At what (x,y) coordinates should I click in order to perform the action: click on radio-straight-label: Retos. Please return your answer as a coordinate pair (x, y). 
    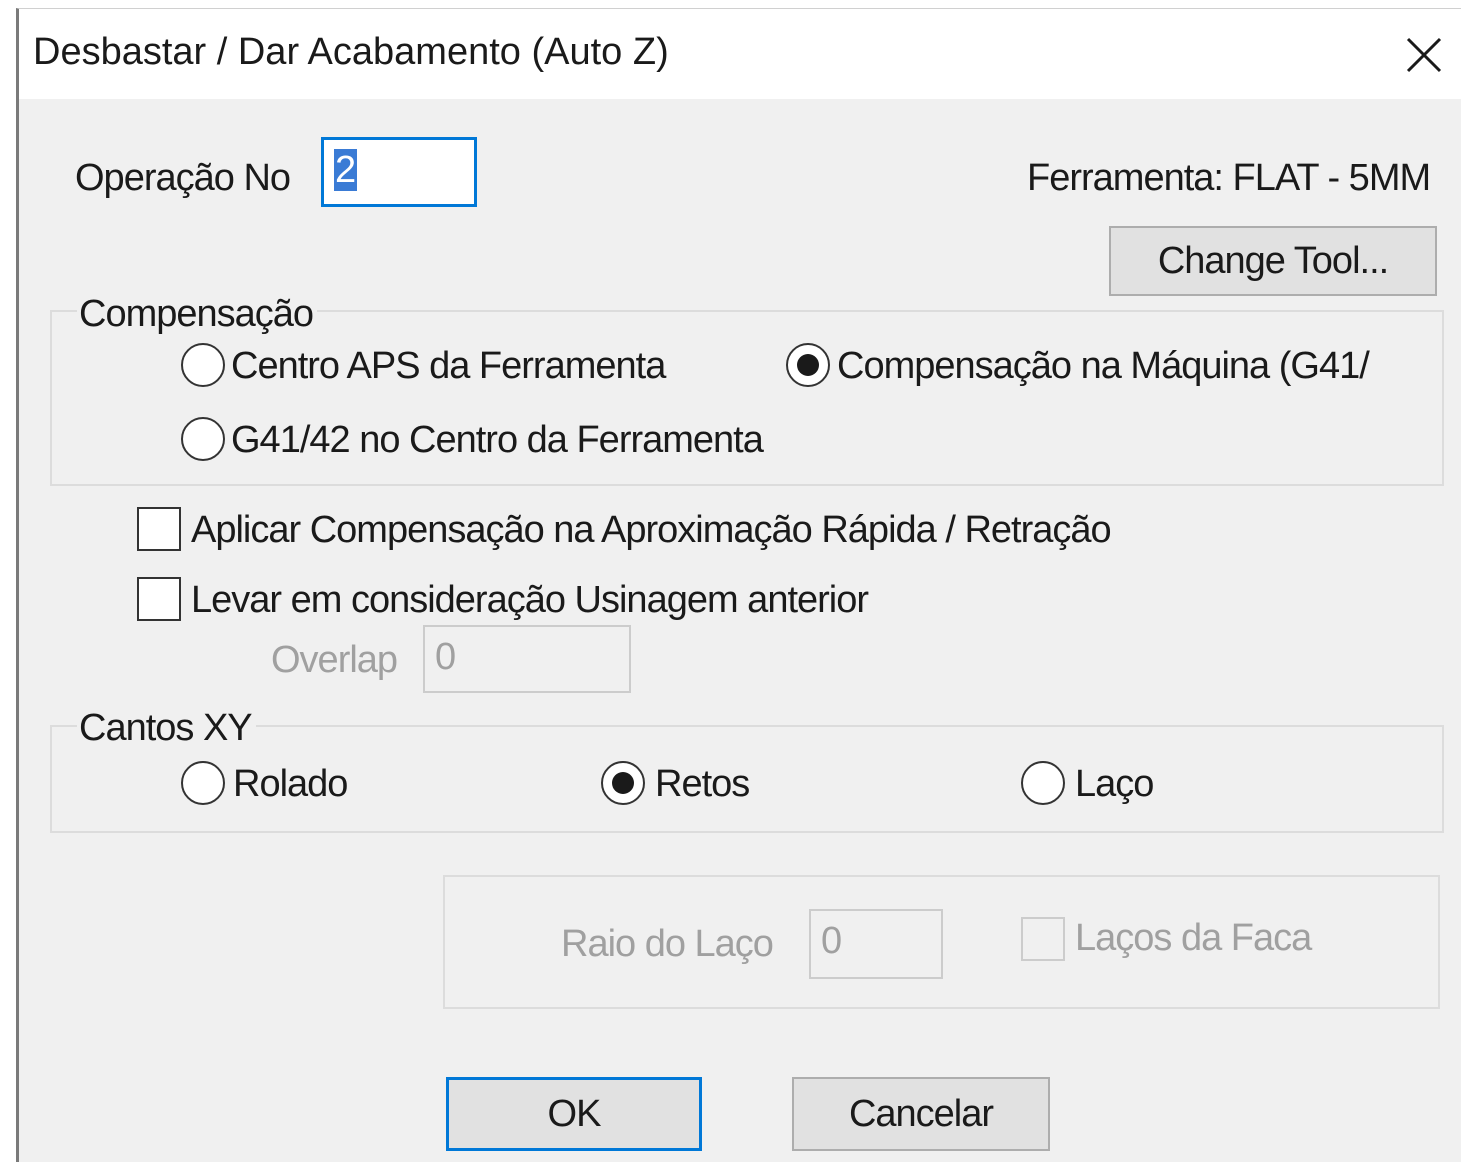
    Looking at the image, I should click on (702, 784).